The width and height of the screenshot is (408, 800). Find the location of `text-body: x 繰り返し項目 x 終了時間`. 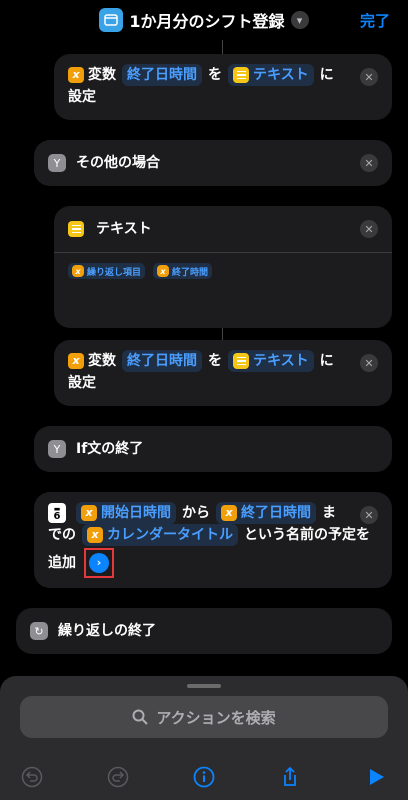

text-body: x 繰り返し項目 x 終了時間 is located at coordinates (223, 271).